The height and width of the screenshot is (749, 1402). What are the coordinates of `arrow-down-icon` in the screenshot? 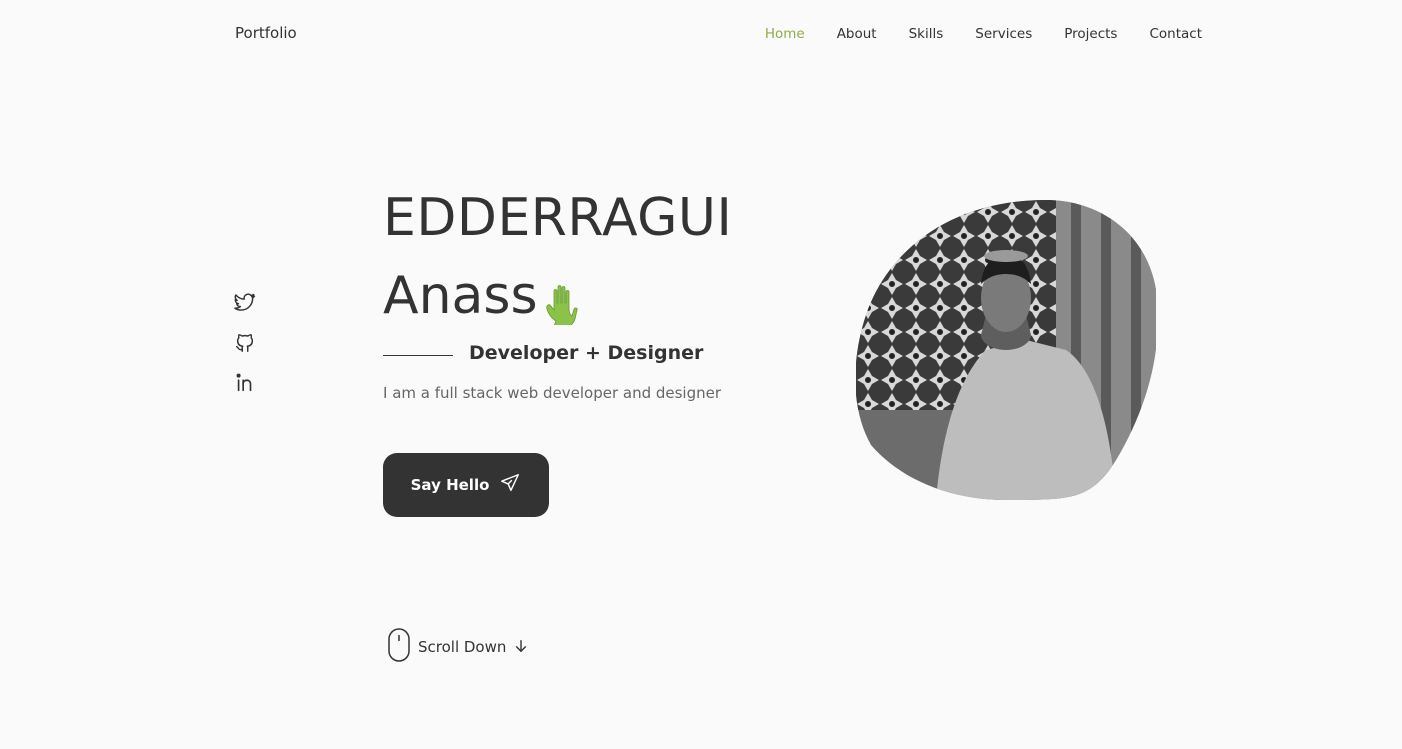 It's located at (521, 647).